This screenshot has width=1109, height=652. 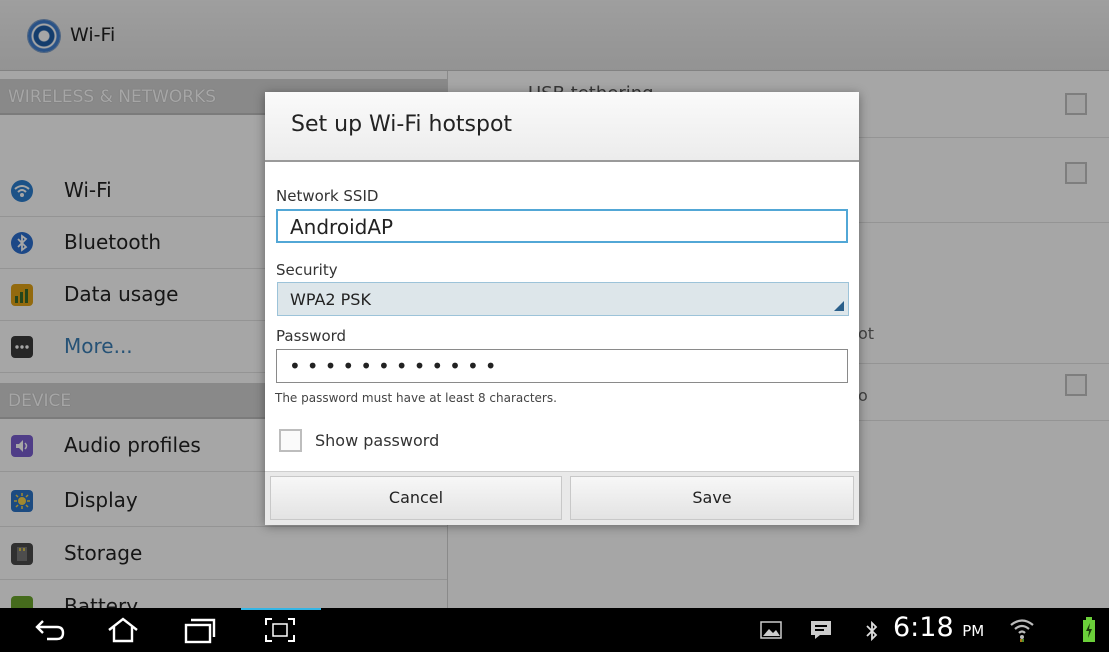 I want to click on clock-ampm: PM, so click(x=973, y=631).